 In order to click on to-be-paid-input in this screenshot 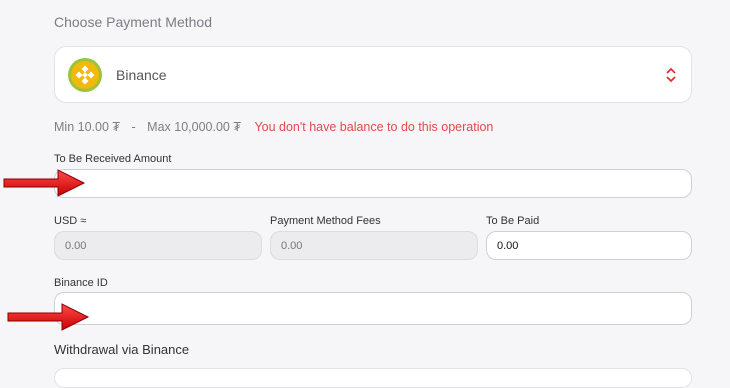, I will do `click(589, 245)`.